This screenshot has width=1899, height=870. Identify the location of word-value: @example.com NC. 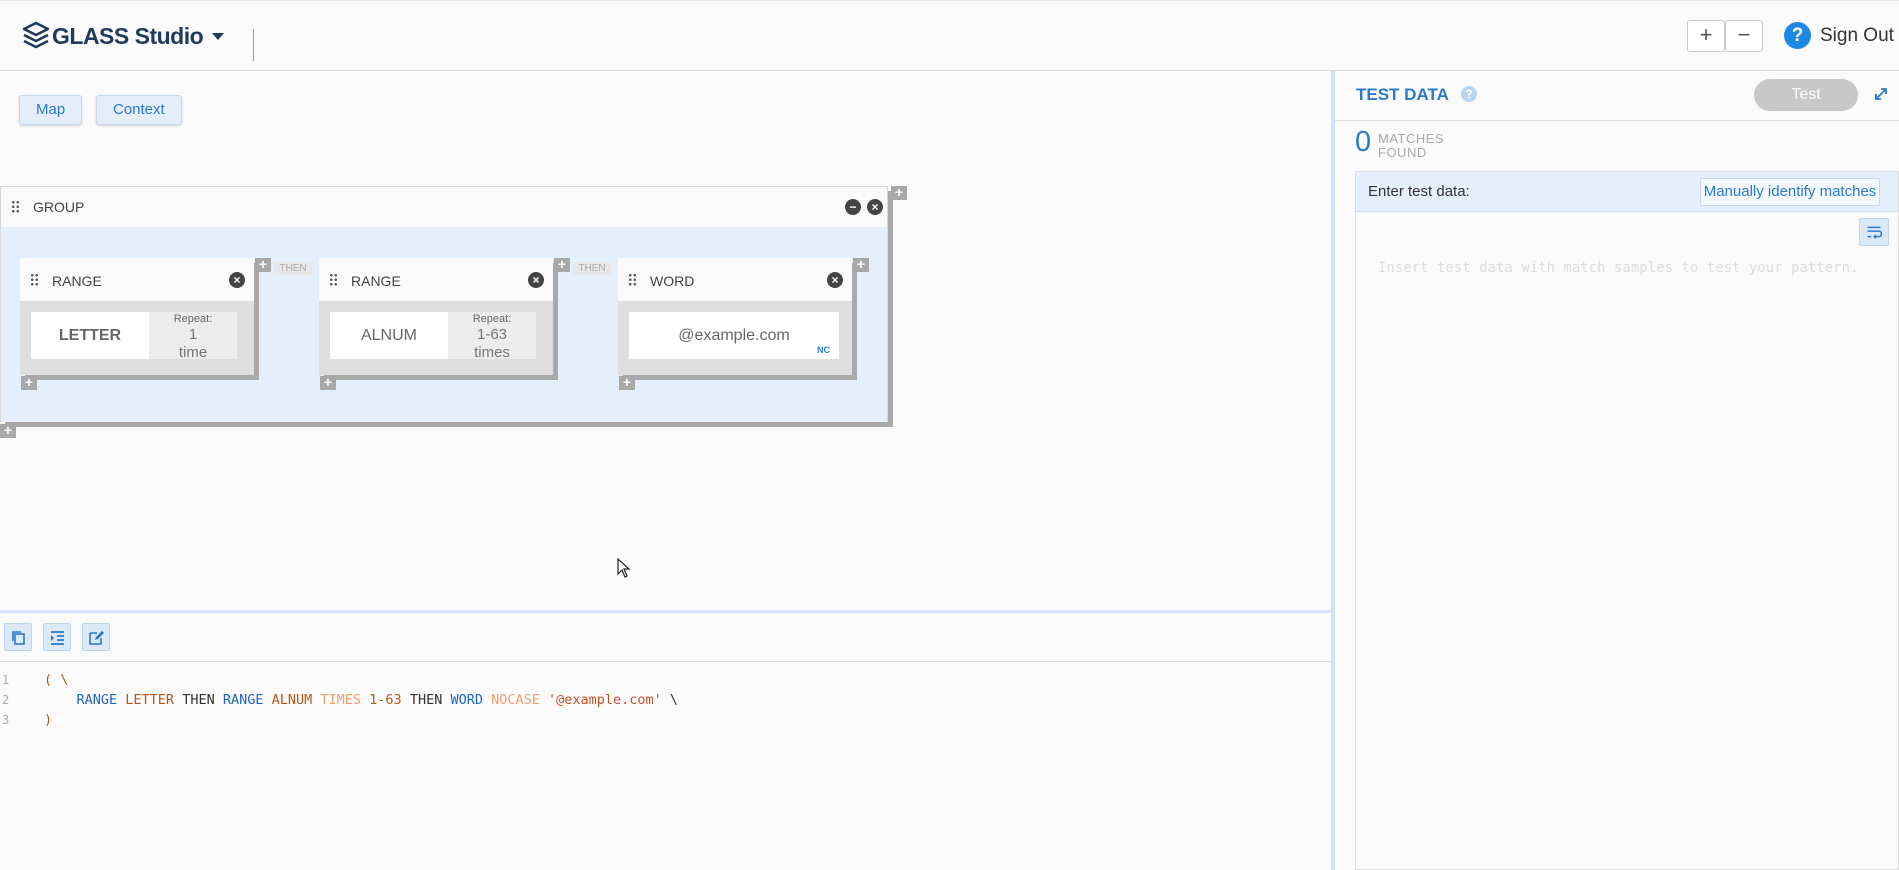
(734, 335).